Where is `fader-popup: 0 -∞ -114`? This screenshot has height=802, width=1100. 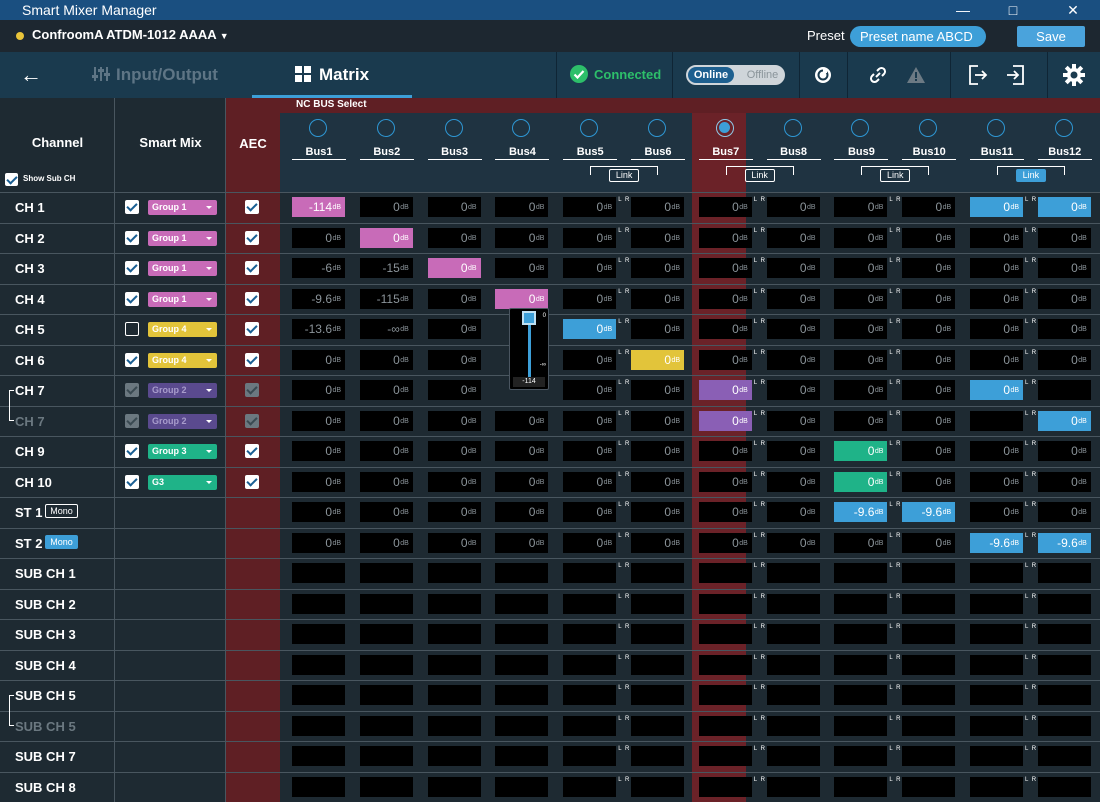
fader-popup: 0 -∞ -114 is located at coordinates (529, 349).